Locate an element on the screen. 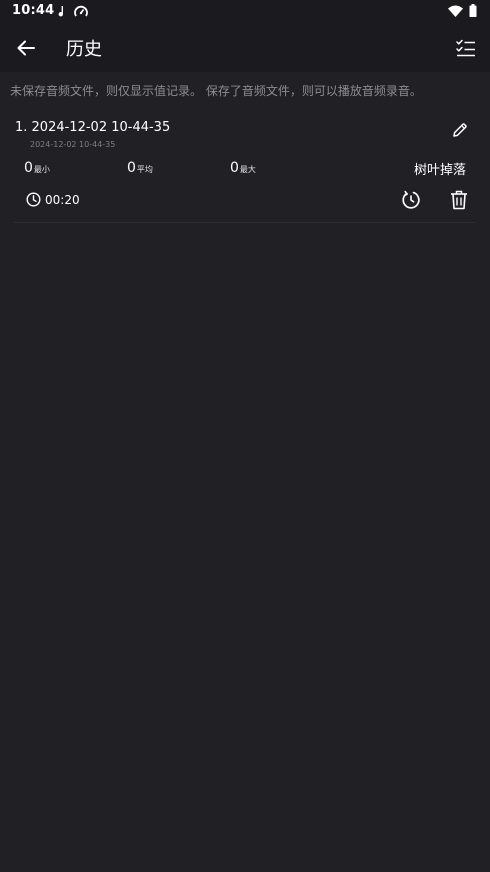  stat-max: 0 最大 is located at coordinates (243, 168).